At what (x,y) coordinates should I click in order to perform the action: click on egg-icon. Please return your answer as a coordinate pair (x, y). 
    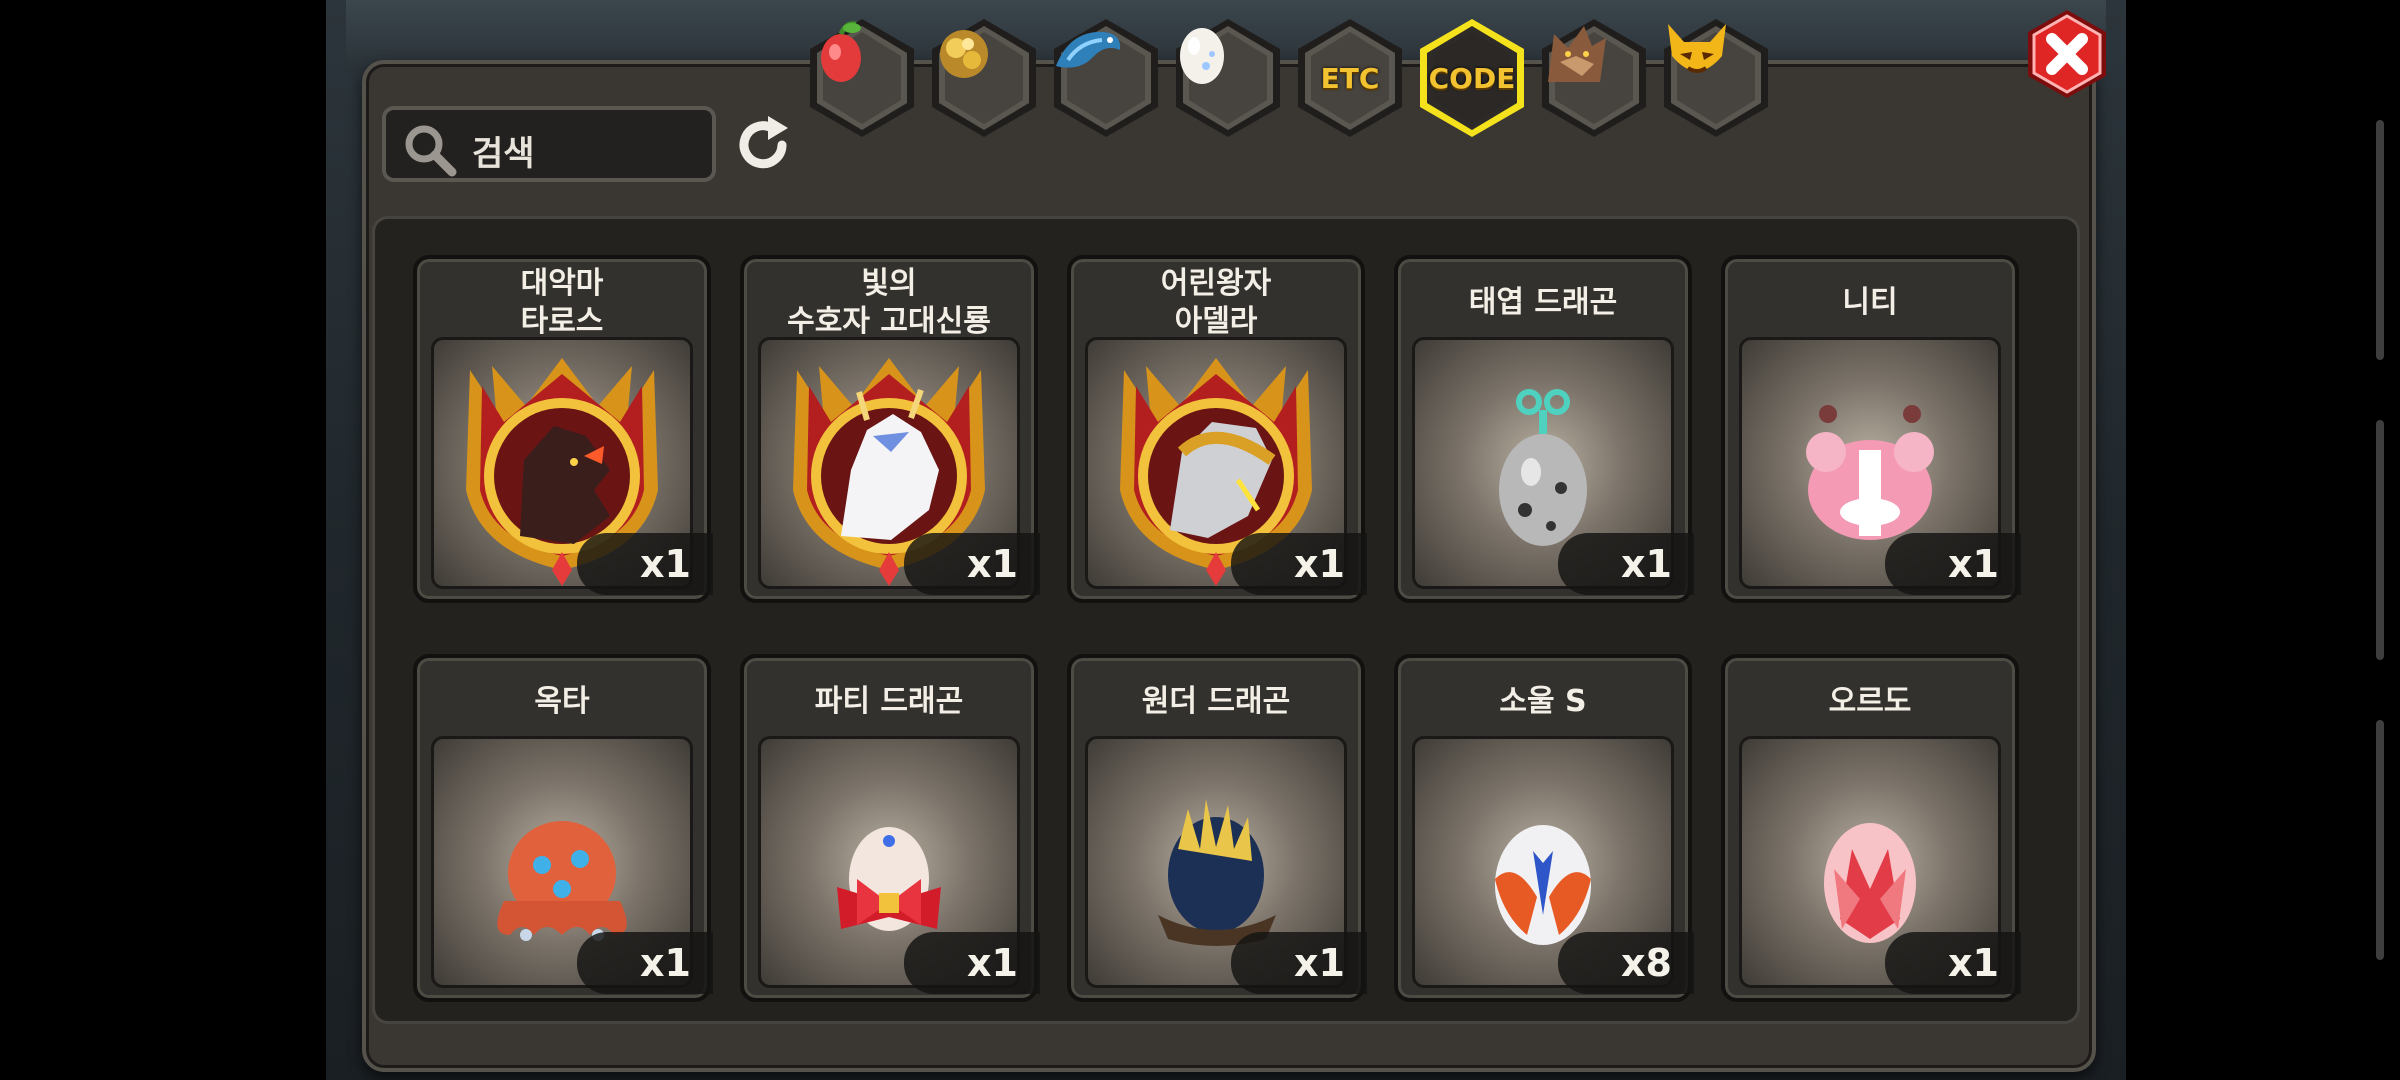
    Looking at the image, I should click on (1228, 78).